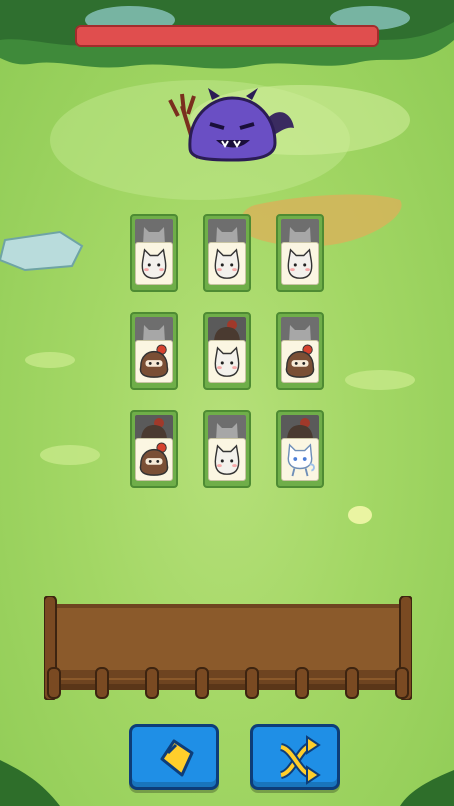 Image resolution: width=454 pixels, height=806 pixels. I want to click on boss-health-bar, so click(227, 36).